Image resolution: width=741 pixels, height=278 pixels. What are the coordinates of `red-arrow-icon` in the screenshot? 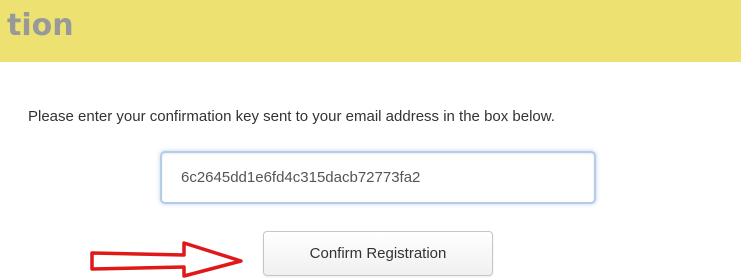 It's located at (166, 259).